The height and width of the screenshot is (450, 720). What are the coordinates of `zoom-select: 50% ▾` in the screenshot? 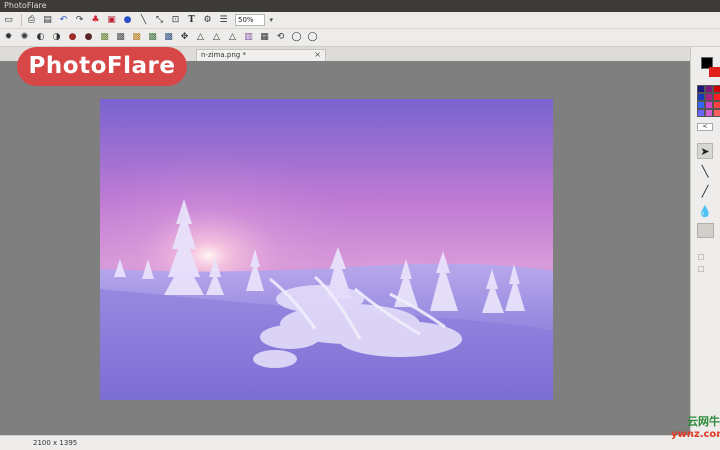 It's located at (254, 20).